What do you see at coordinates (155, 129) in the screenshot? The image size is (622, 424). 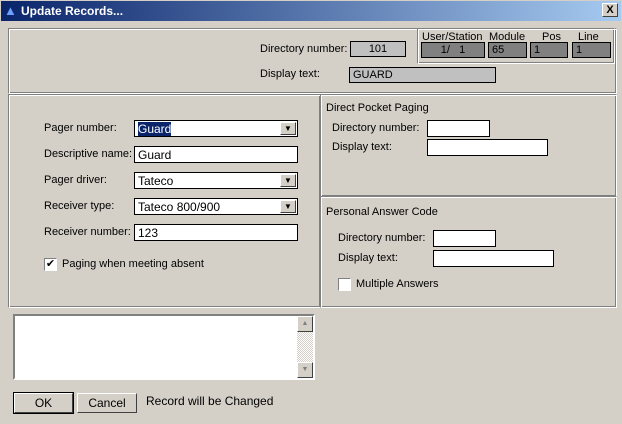 I see `pager-number-value: Guard` at bounding box center [155, 129].